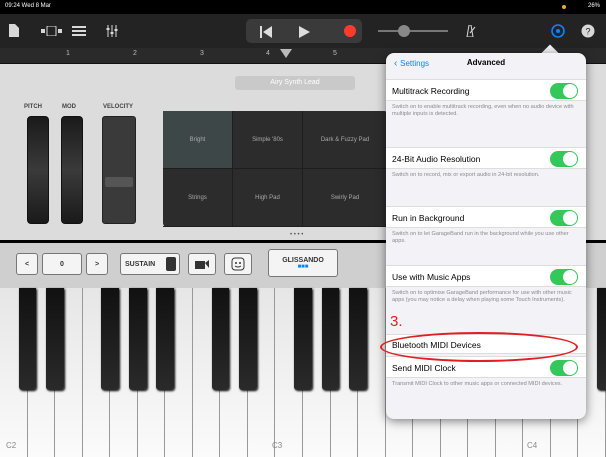 Image resolution: width=606 pixels, height=457 pixels. What do you see at coordinates (33, 107) in the screenshot?
I see `pitch-label: PITCH` at bounding box center [33, 107].